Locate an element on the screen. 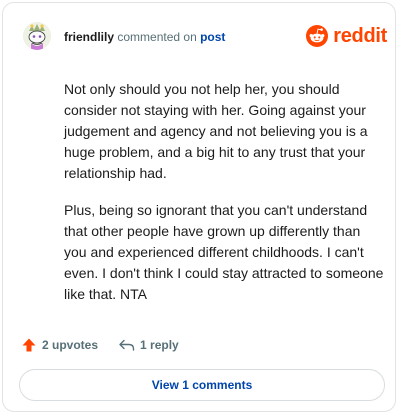 The height and width of the screenshot is (416, 400). reply-button: 1 reply is located at coordinates (148, 345).